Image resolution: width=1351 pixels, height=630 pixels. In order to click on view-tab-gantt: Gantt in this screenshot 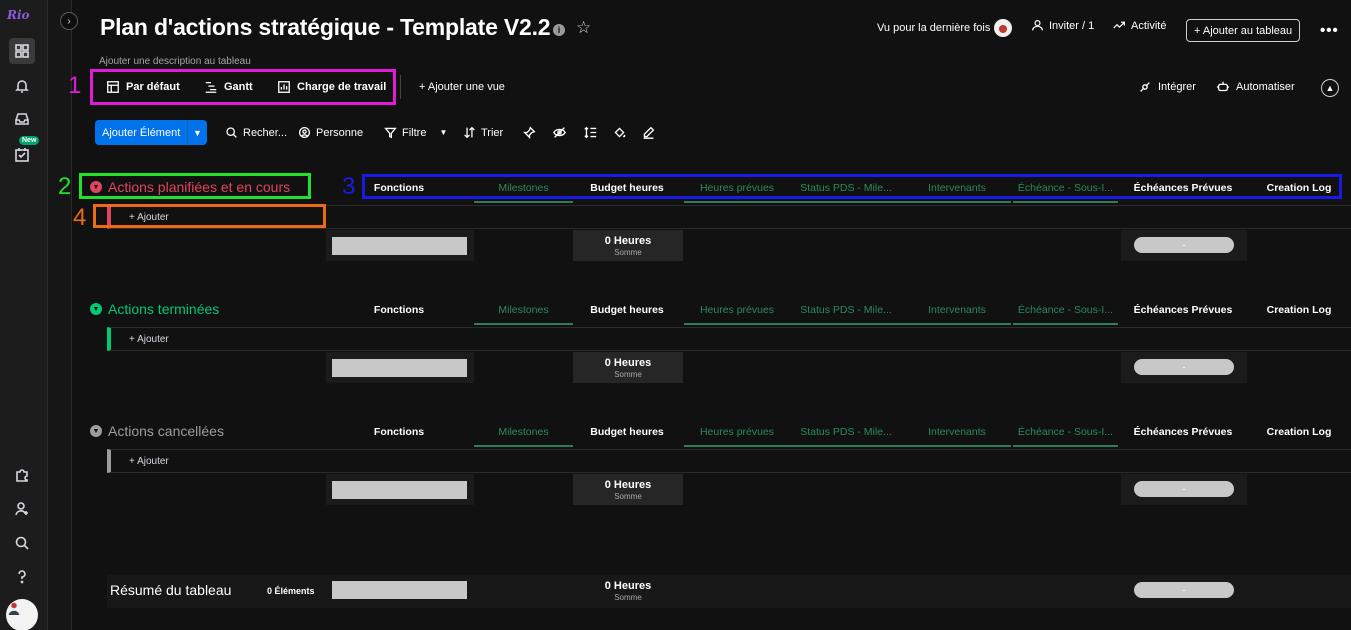, I will do `click(228, 87)`.